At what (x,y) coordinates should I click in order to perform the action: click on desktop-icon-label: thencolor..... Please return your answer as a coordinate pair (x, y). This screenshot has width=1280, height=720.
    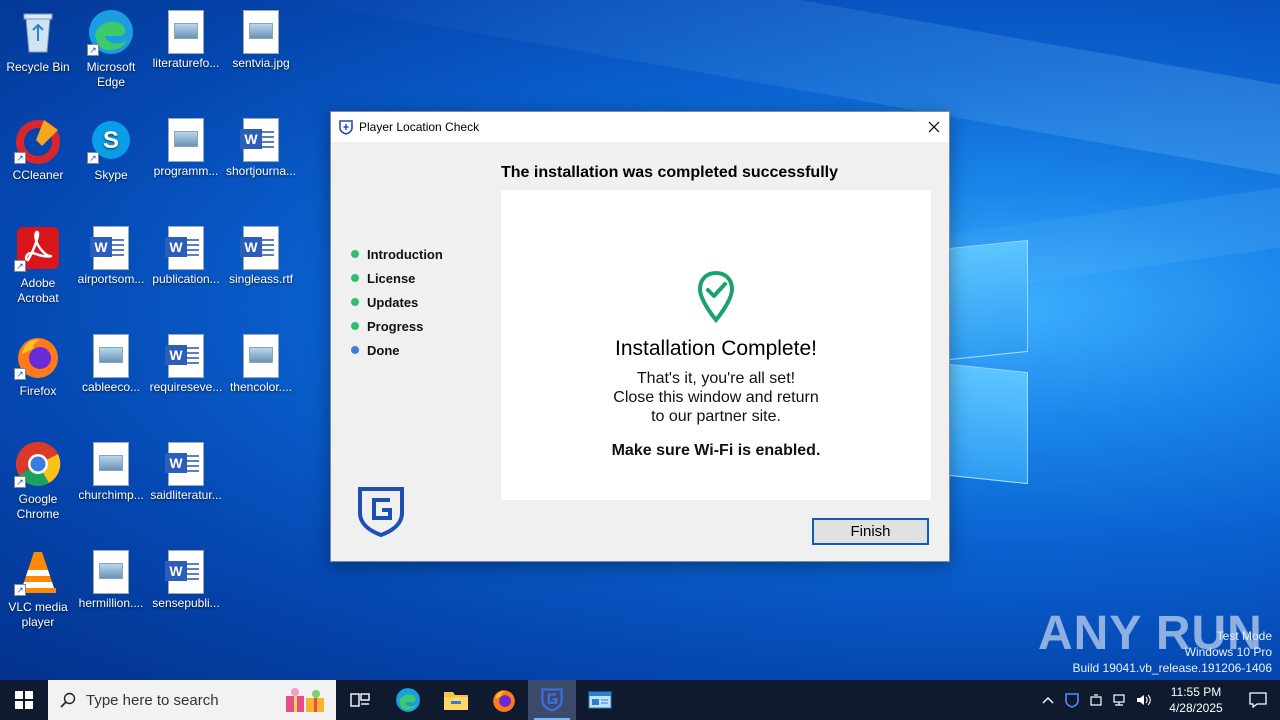
    Looking at the image, I should click on (261, 387).